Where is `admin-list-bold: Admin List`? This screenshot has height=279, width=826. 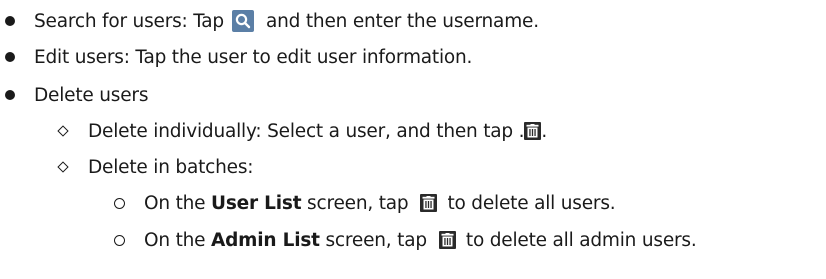
admin-list-bold: Admin List is located at coordinates (265, 240).